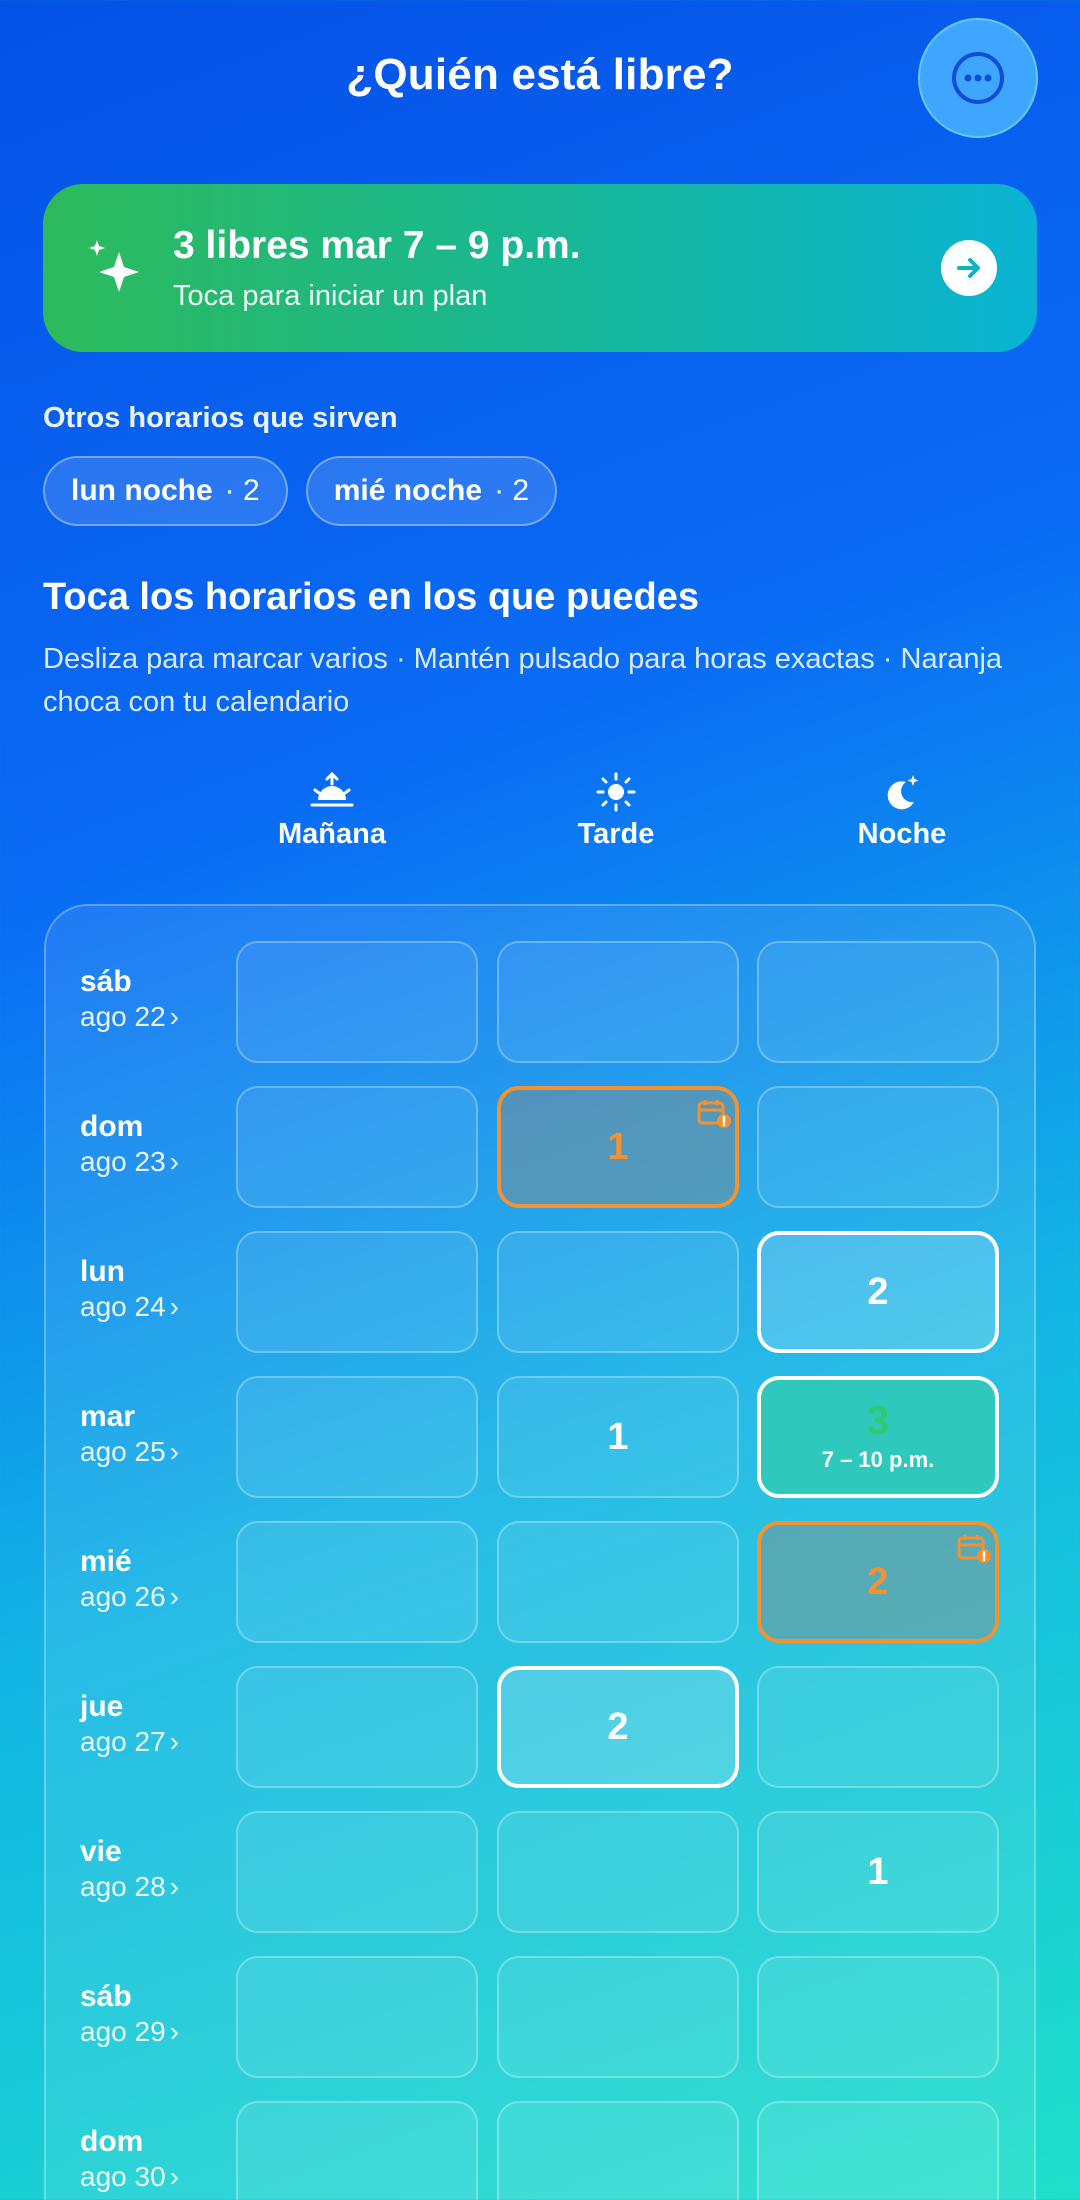  What do you see at coordinates (123, 1886) in the screenshot?
I see `day-date-text: ago 28` at bounding box center [123, 1886].